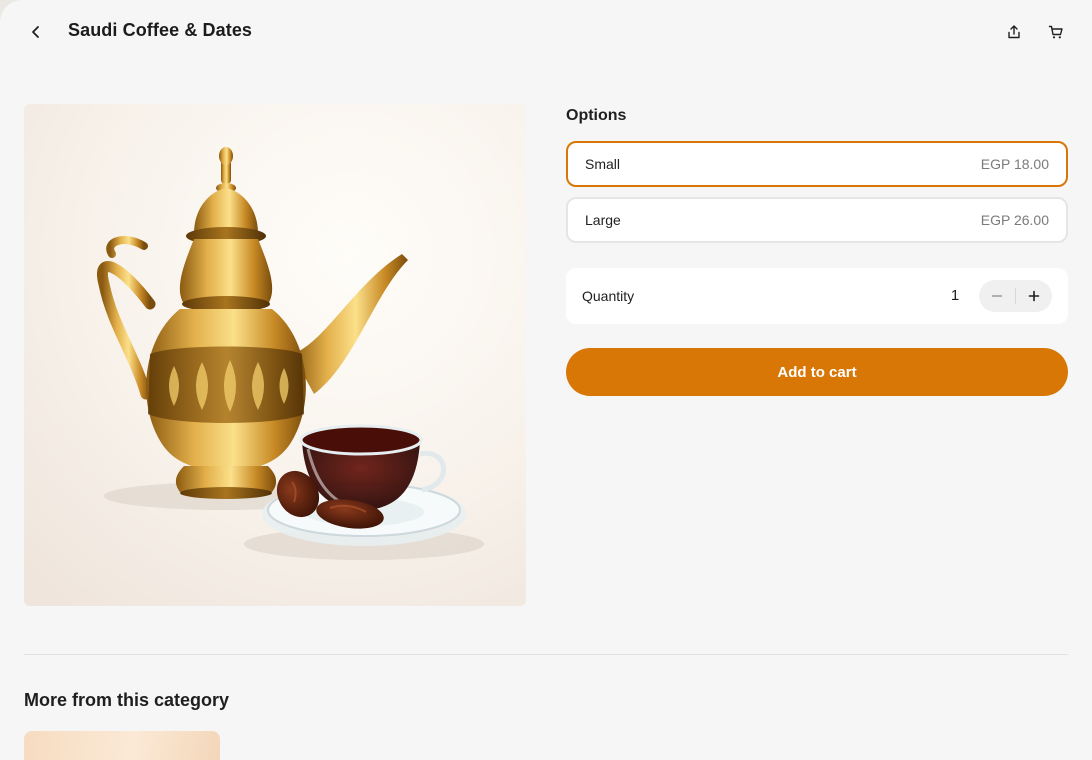 This screenshot has height=760, width=1092. What do you see at coordinates (955, 295) in the screenshot?
I see `quantity-value: 1` at bounding box center [955, 295].